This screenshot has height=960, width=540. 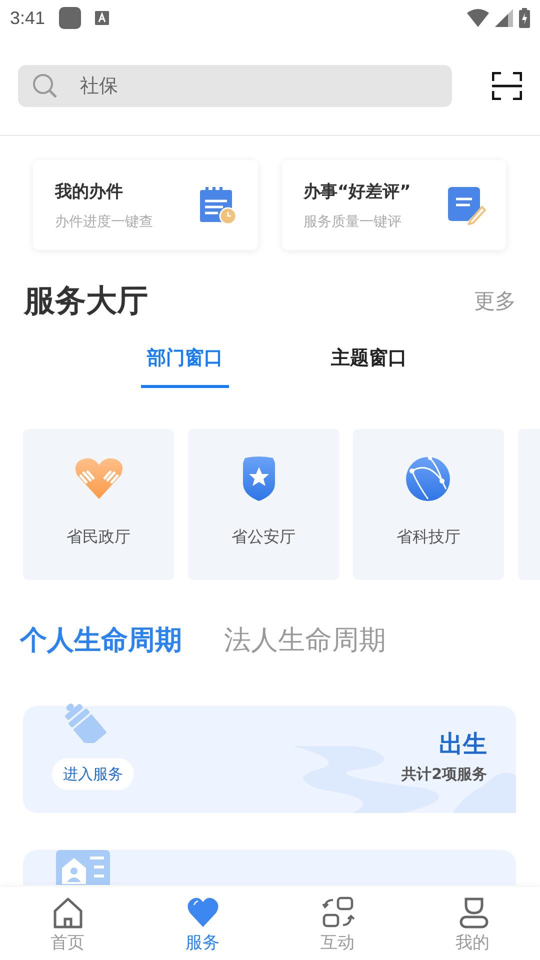 I want to click on department-tile: 省科技厅, so click(x=428, y=504).